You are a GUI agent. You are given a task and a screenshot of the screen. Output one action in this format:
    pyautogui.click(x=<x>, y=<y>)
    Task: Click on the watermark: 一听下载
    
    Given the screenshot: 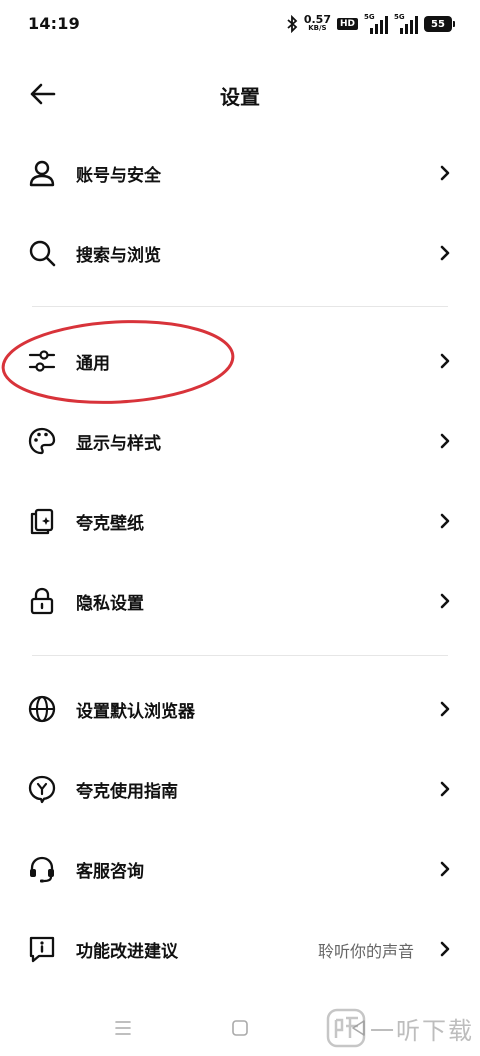 What is the action you would take?
    pyautogui.click(x=400, y=1028)
    